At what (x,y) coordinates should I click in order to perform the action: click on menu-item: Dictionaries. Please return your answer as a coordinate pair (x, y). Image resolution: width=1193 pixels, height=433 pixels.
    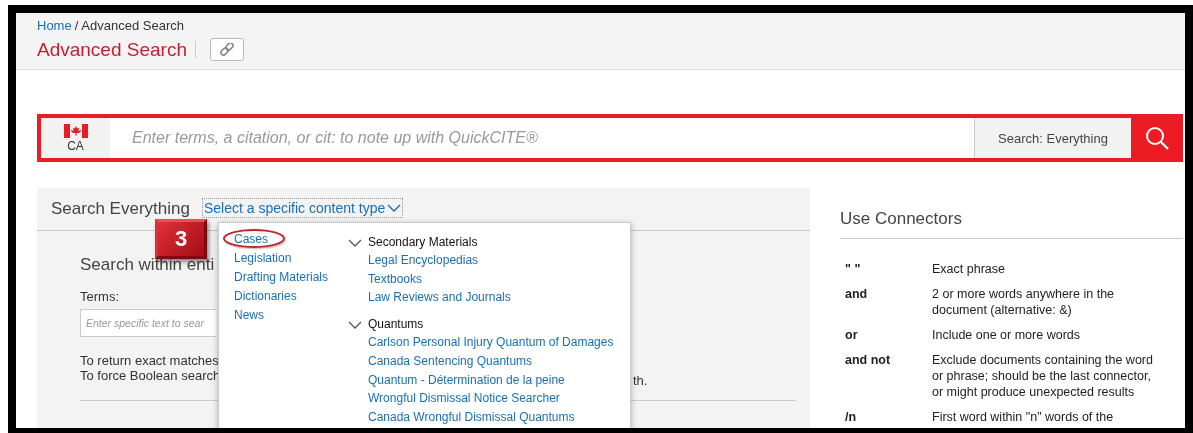
    Looking at the image, I should click on (265, 296).